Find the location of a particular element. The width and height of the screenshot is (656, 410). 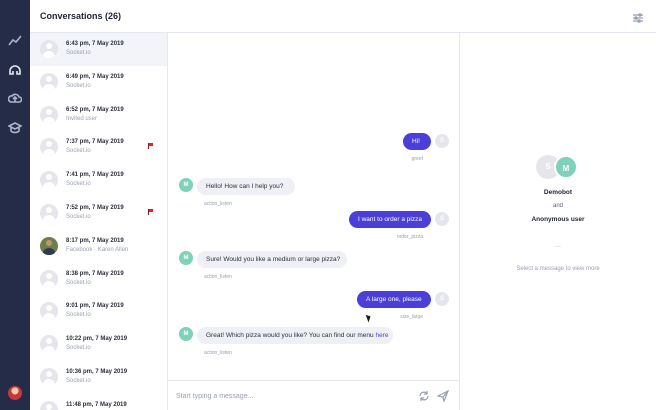

message-text: Hello! How can I help you? is located at coordinates (245, 186).